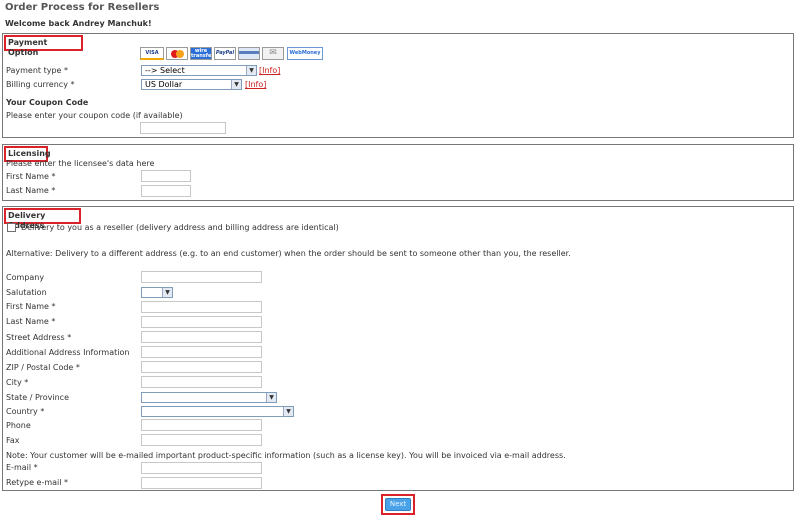  I want to click on phone-input, so click(201, 425).